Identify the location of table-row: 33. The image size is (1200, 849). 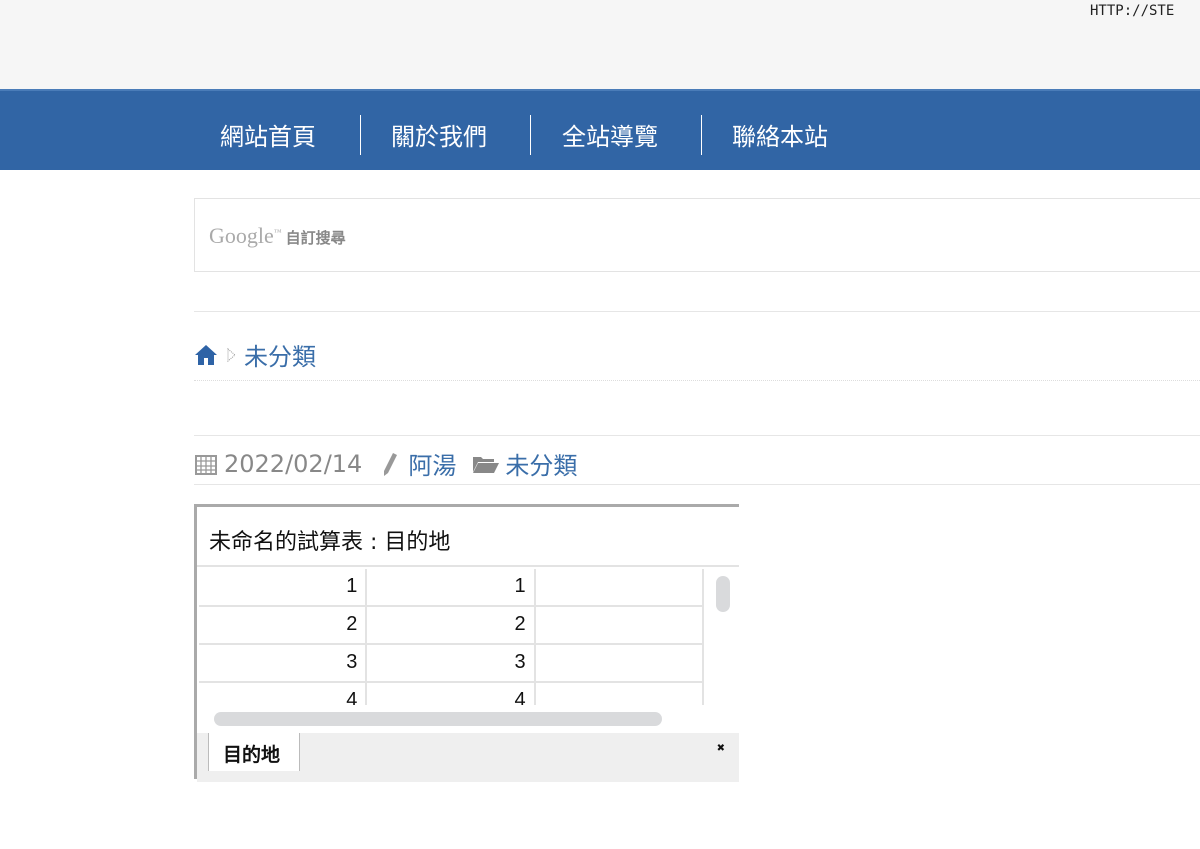
(451, 664).